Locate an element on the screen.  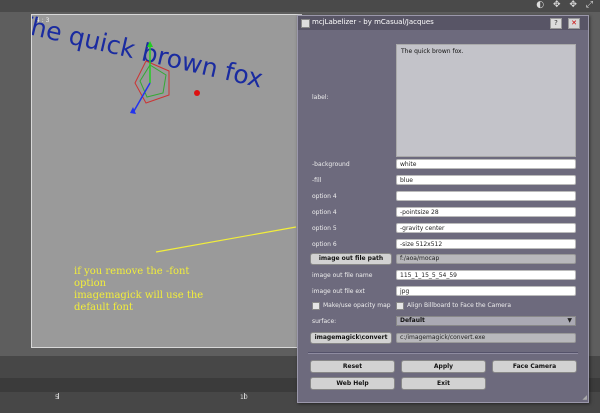
gravity-field: -gravity center is located at coordinates (486, 228).